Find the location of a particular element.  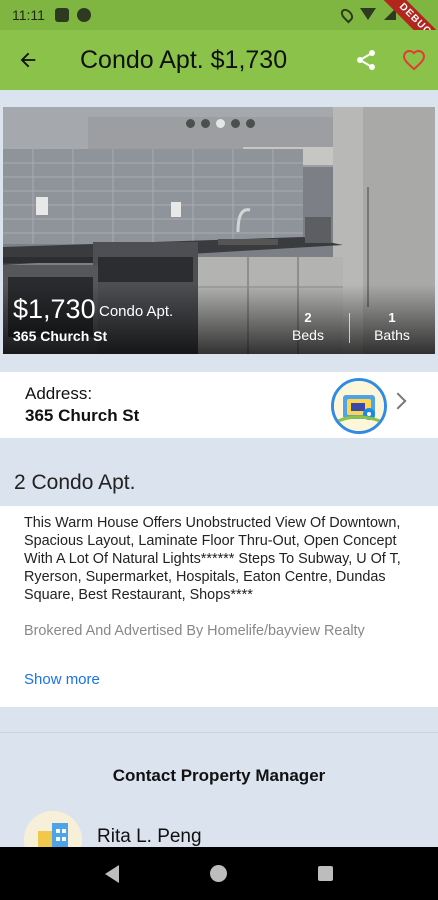

favorite-button is located at coordinates (414, 60).